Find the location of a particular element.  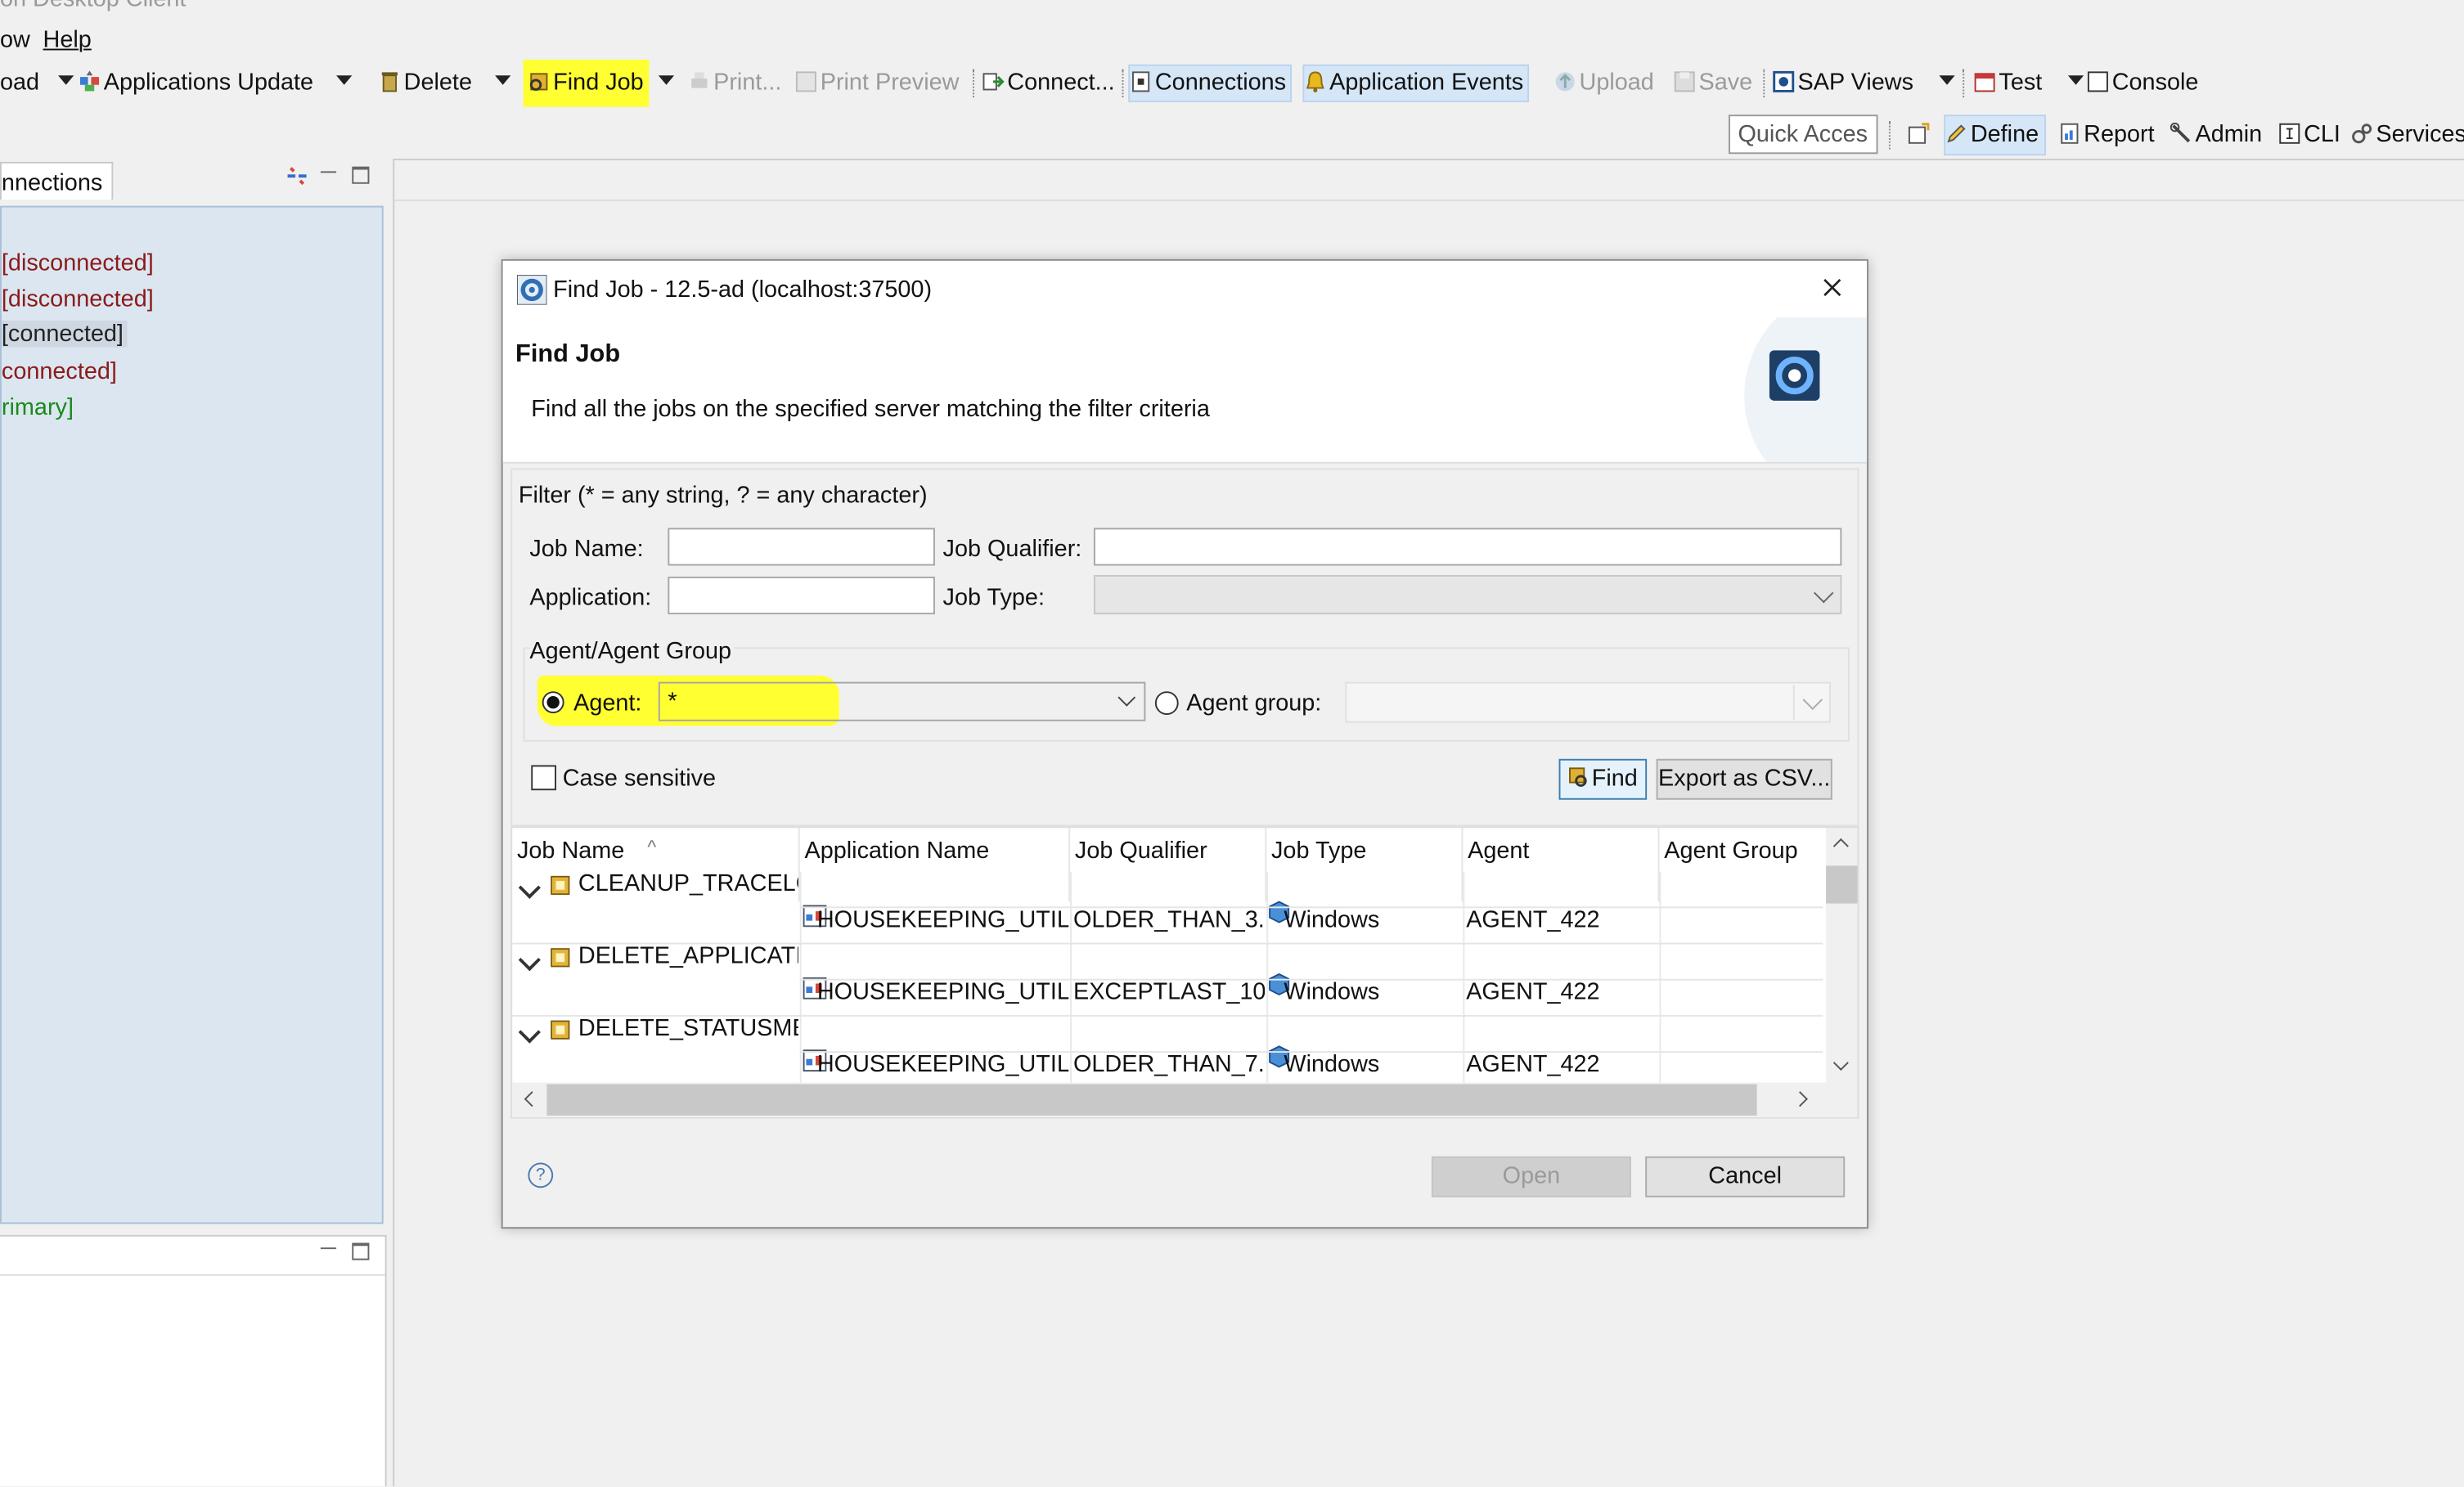

connections-button: Connections is located at coordinates (1210, 83).